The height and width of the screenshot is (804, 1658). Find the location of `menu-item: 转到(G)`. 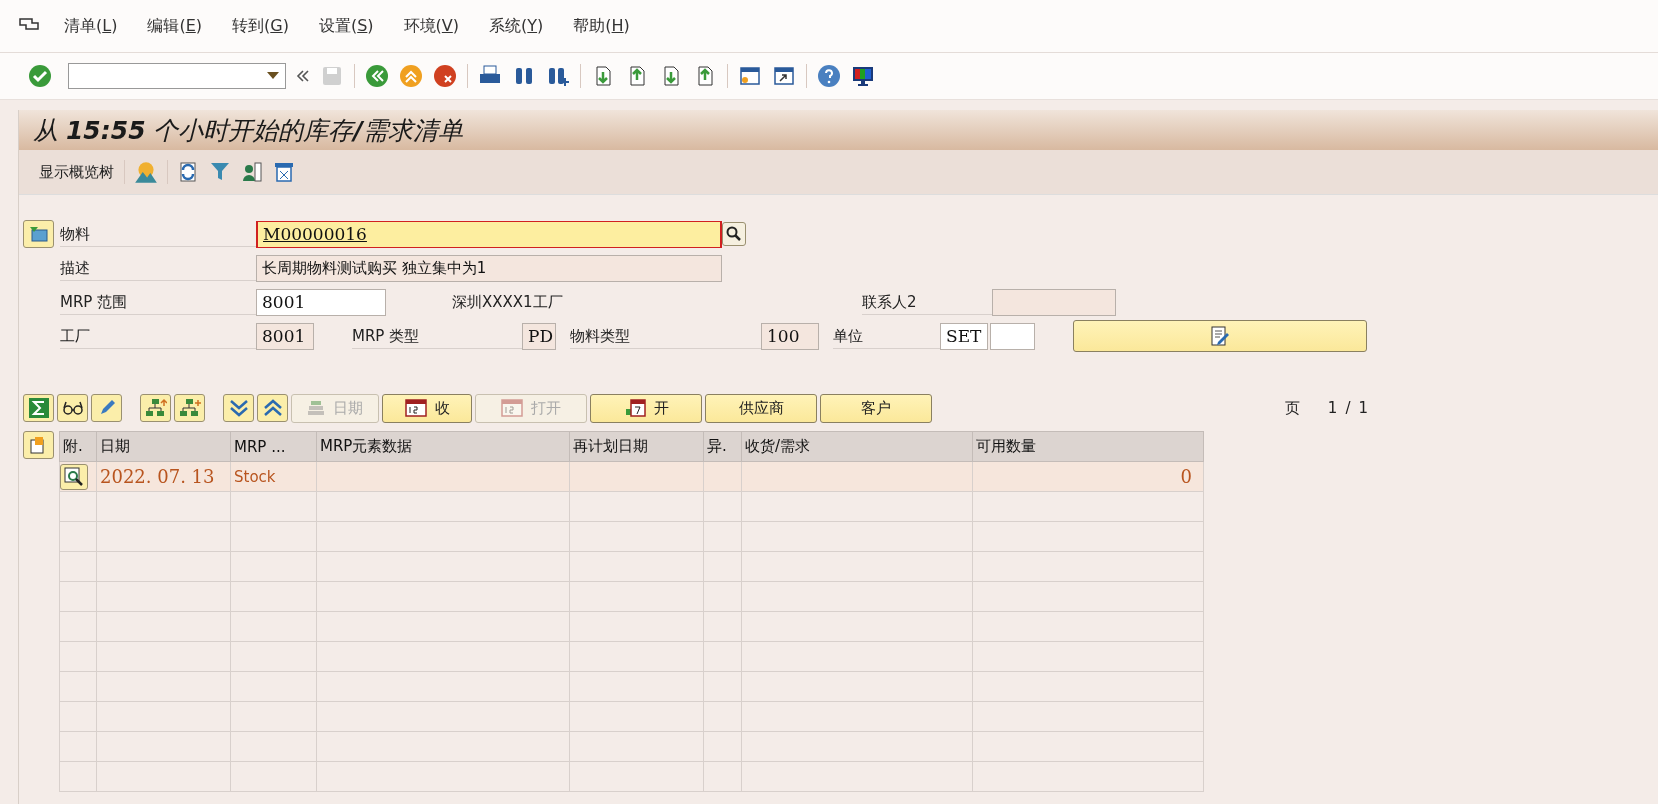

menu-item: 转到(G) is located at coordinates (260, 26).